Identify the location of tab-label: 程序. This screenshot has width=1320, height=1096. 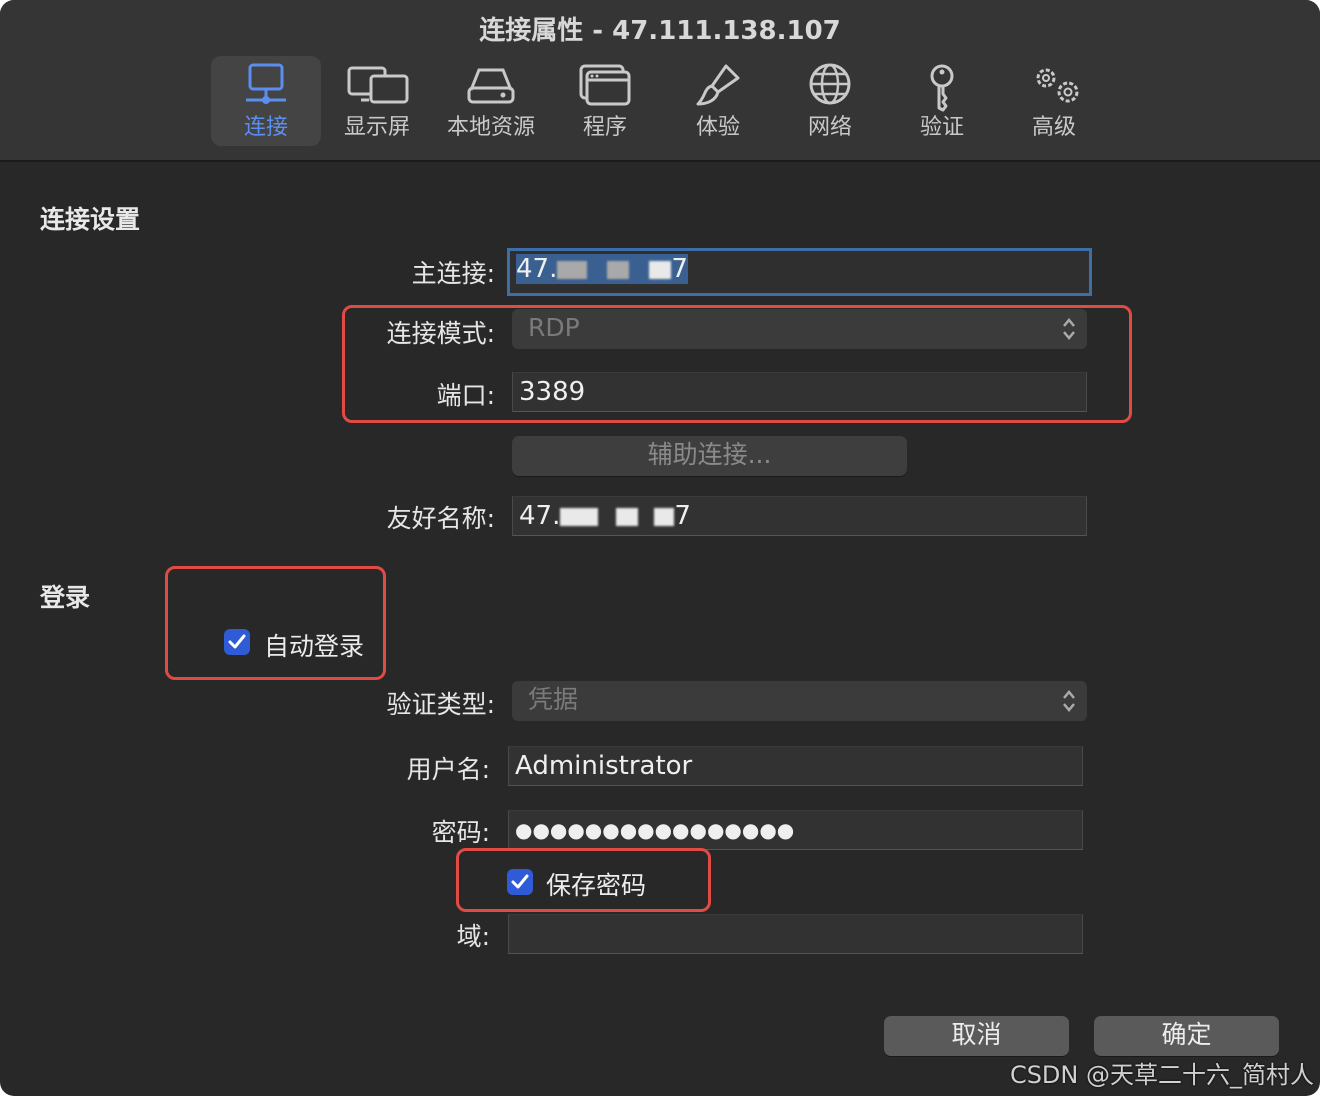
(604, 127).